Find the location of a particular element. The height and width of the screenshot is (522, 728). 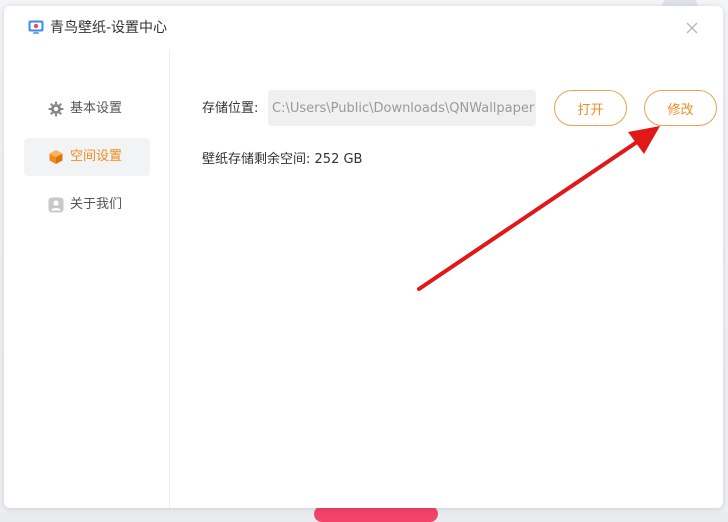

modify-path-button: 修改 is located at coordinates (680, 108).